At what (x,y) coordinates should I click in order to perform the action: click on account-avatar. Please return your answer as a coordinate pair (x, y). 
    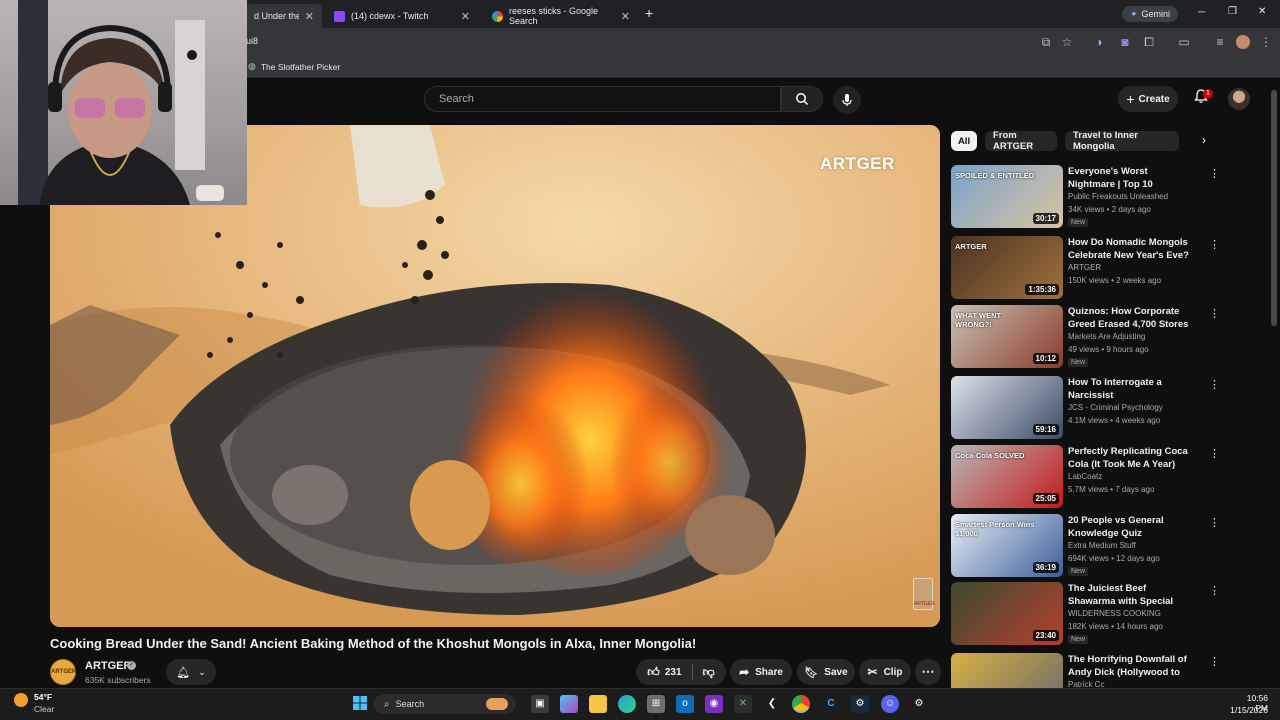
    Looking at the image, I should click on (1239, 99).